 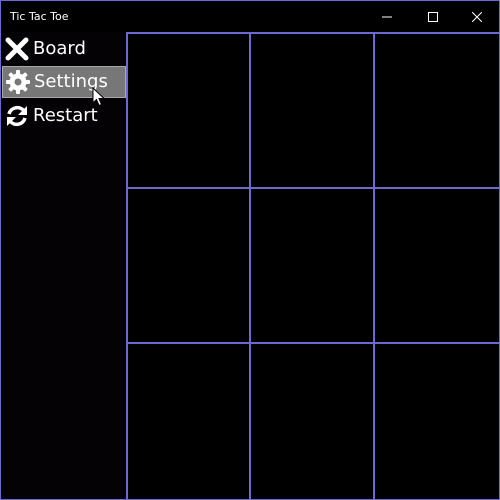 I want to click on sidebar-item-settings: Settings, so click(x=64, y=82).